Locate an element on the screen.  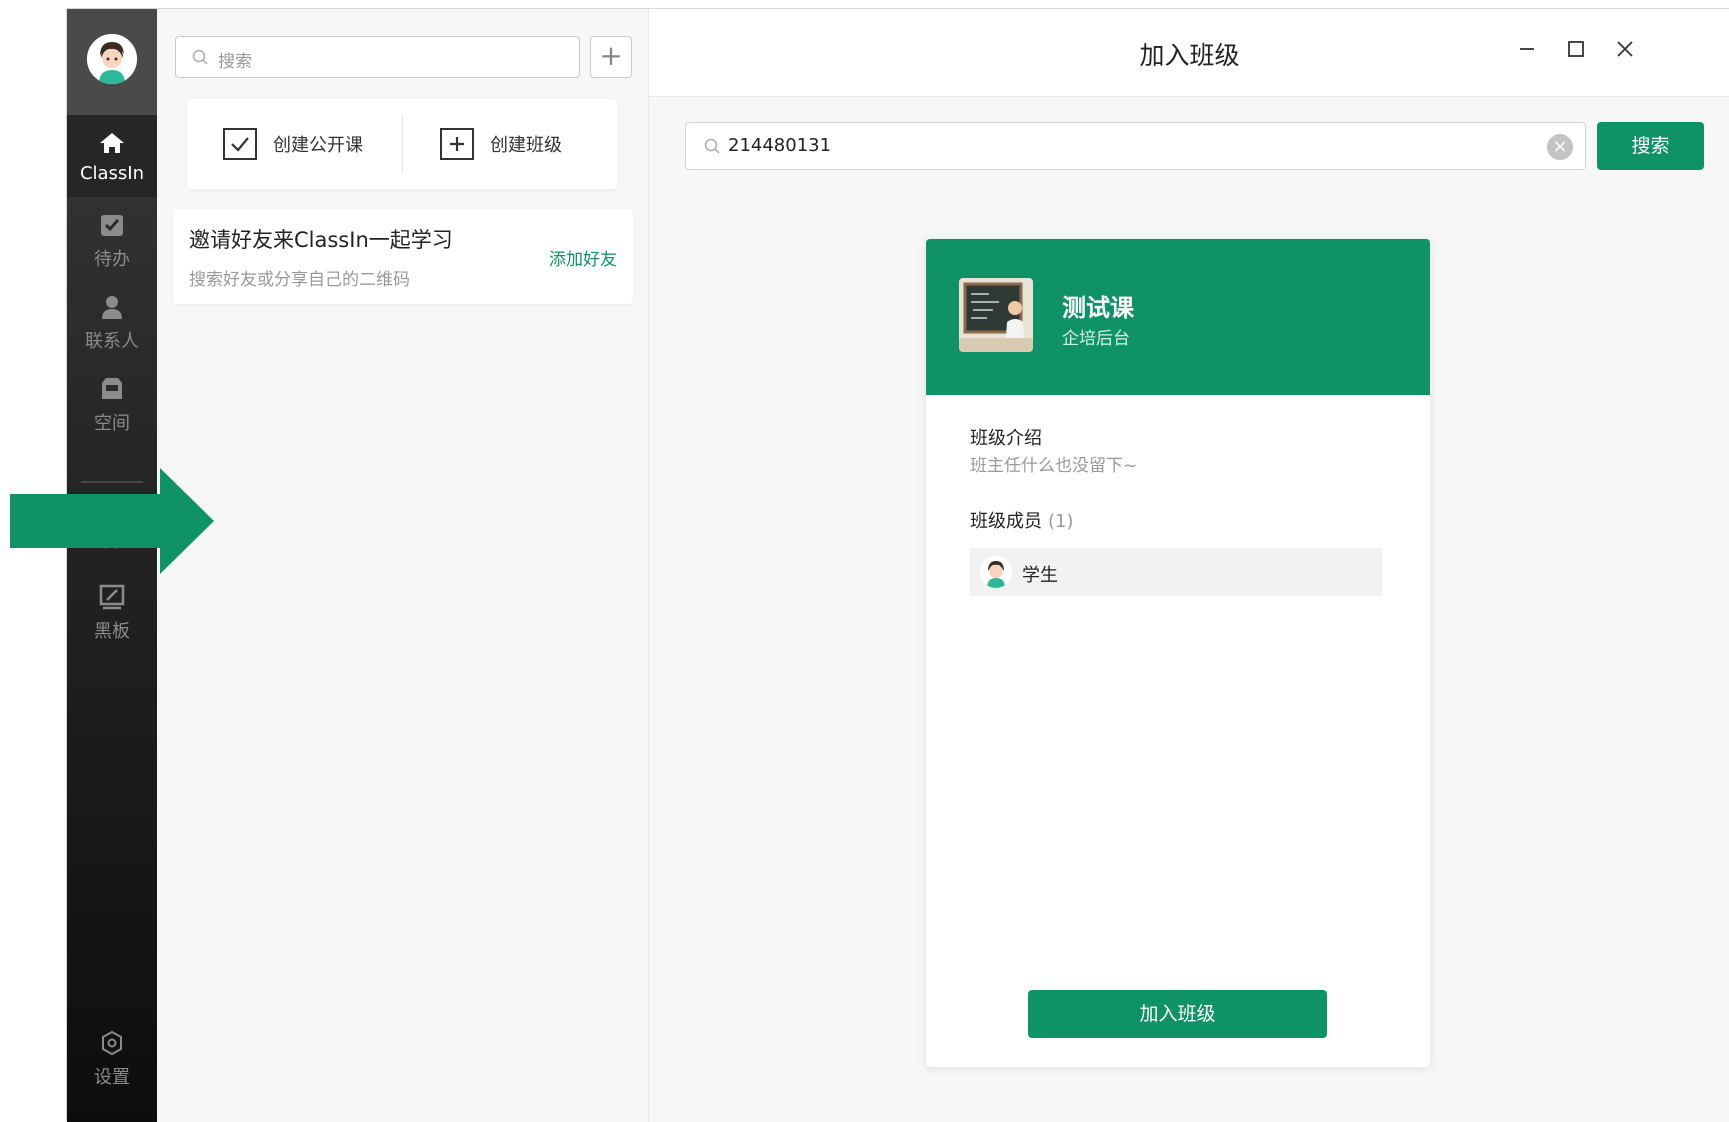
nav-item-label: 待办 is located at coordinates (112, 259).